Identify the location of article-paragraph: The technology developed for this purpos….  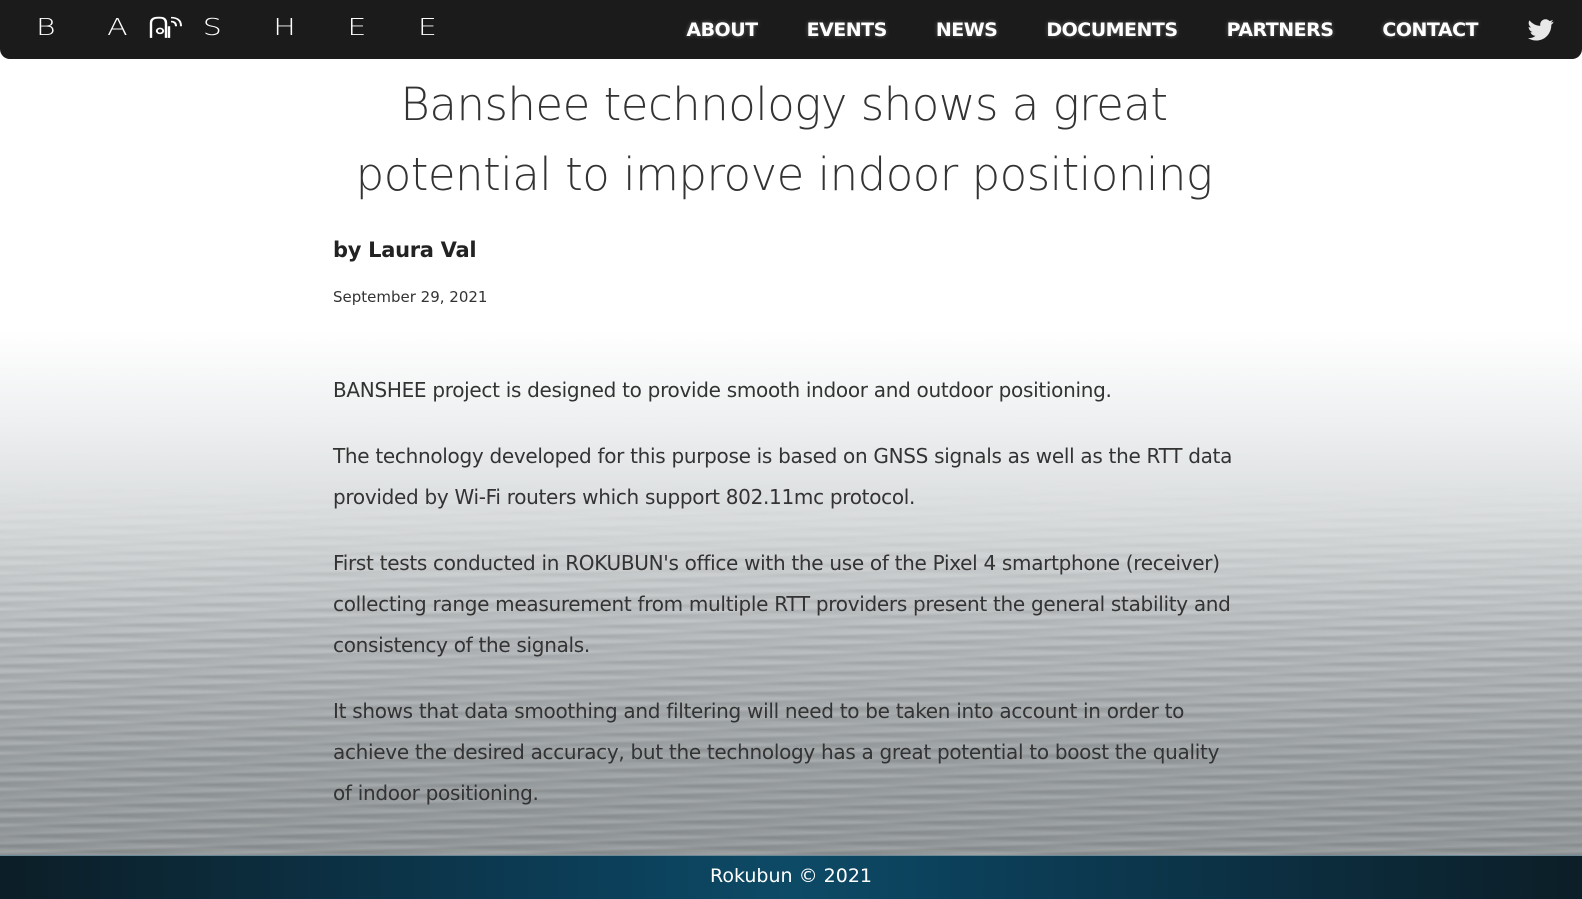
(783, 476).